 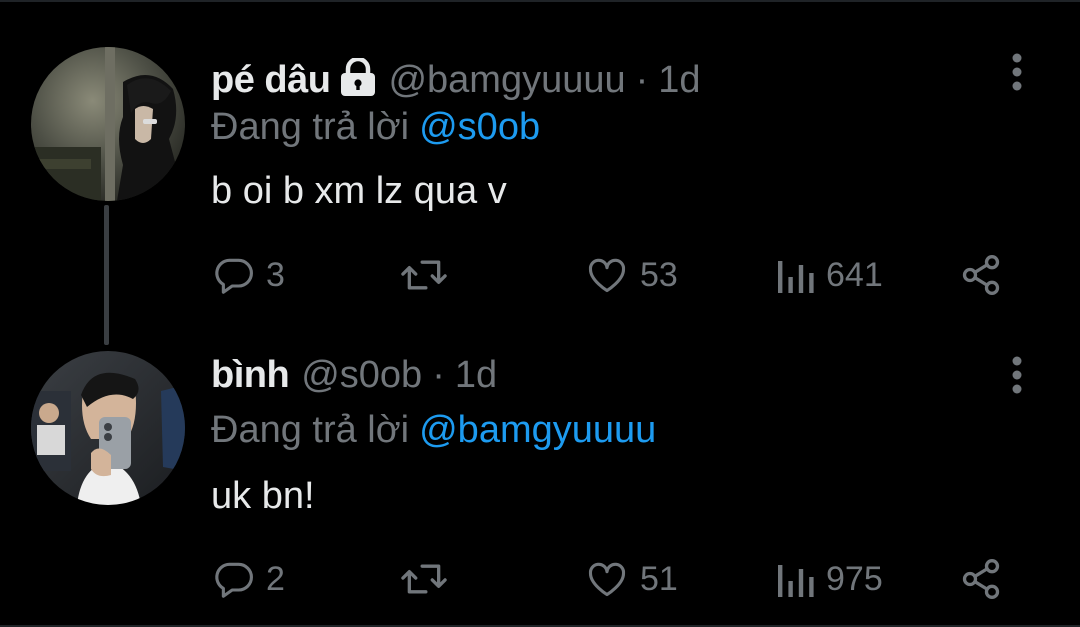 What do you see at coordinates (250, 375) in the screenshot?
I see `display-name: bình` at bounding box center [250, 375].